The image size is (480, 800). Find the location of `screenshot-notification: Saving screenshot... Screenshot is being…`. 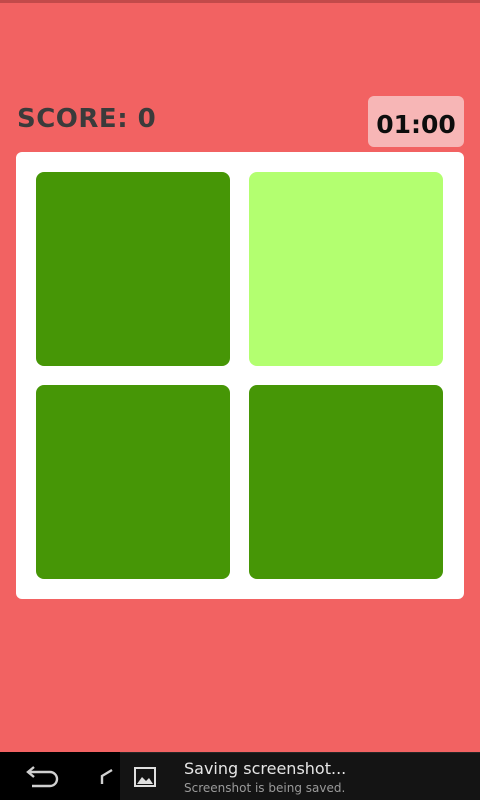

screenshot-notification: Saving screenshot... Screenshot is being… is located at coordinates (300, 776).